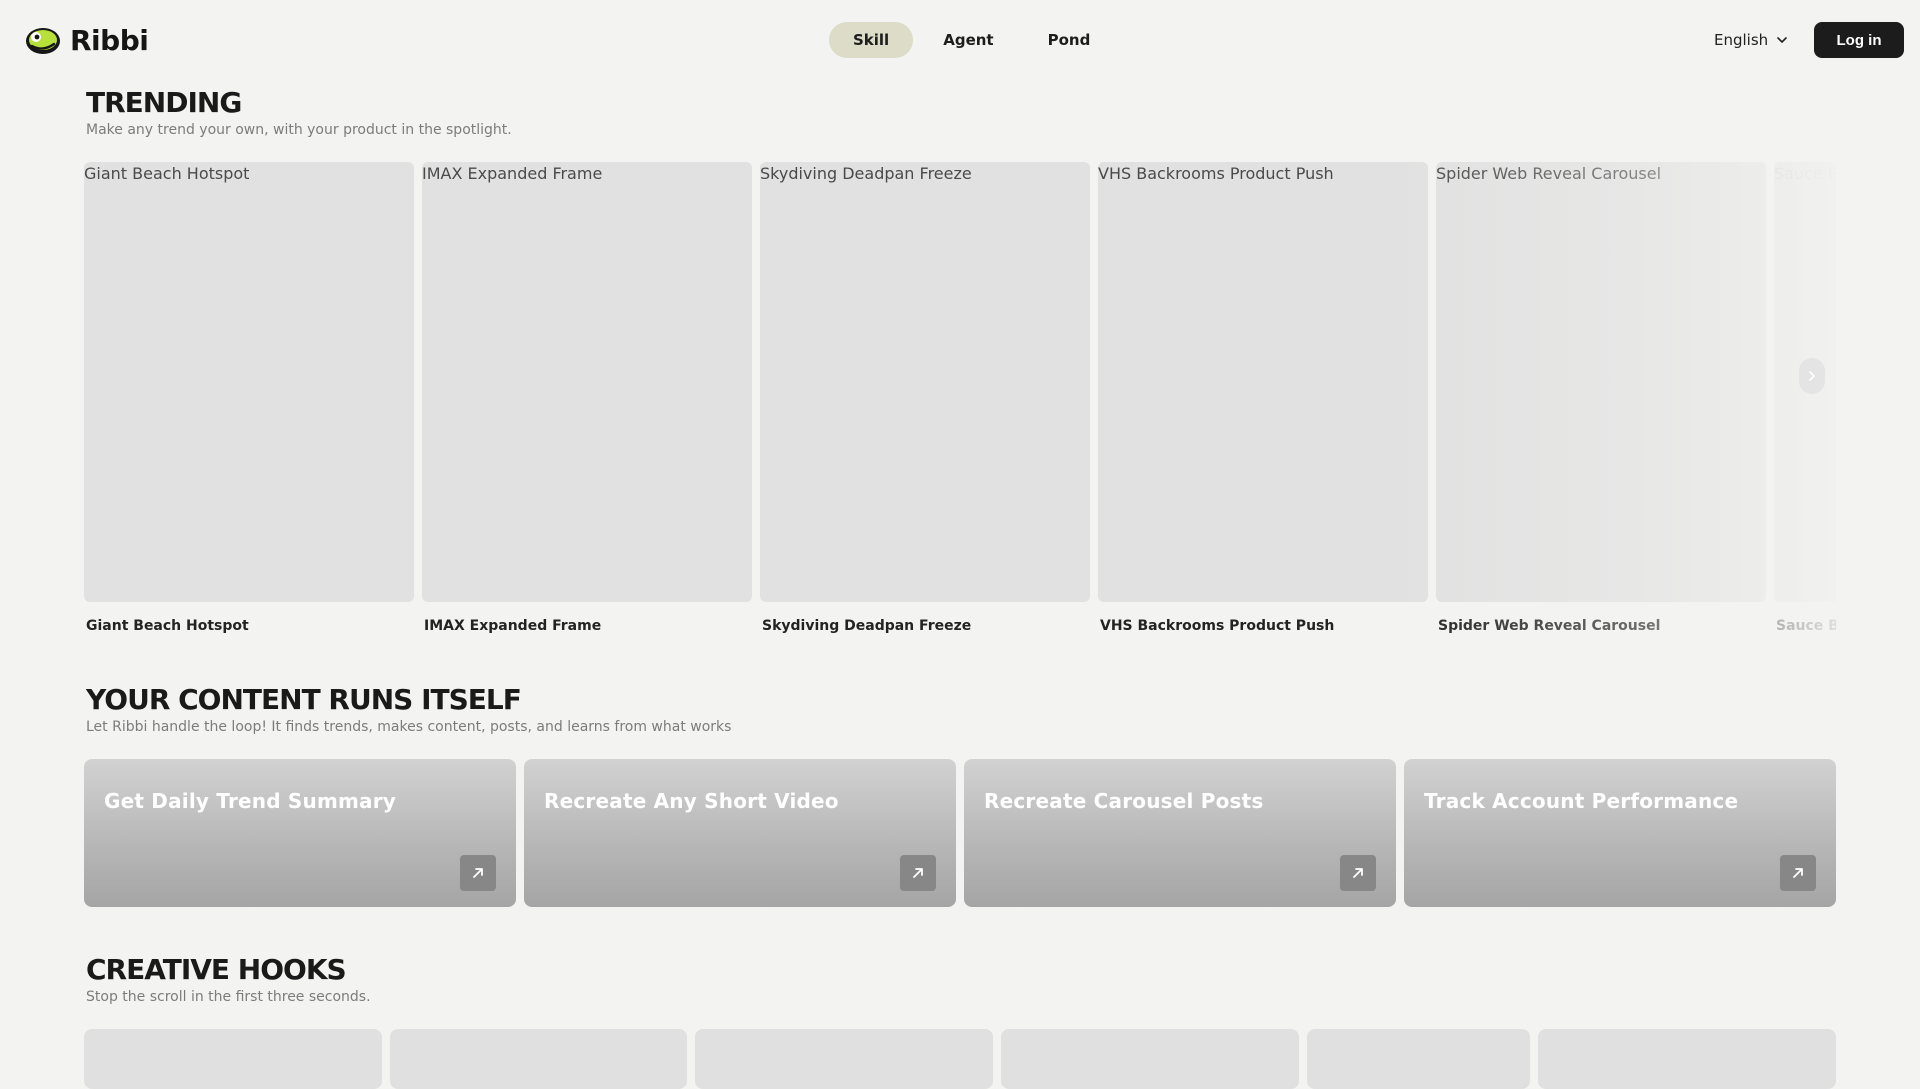 The width and height of the screenshot is (1920, 1089). Describe the element at coordinates (164, 102) in the screenshot. I see `trending-title: TRENDING` at that location.